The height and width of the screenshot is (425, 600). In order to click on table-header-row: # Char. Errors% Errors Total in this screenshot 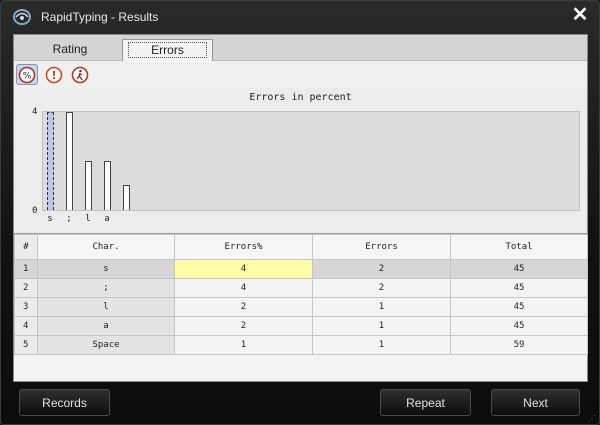, I will do `click(301, 247)`.